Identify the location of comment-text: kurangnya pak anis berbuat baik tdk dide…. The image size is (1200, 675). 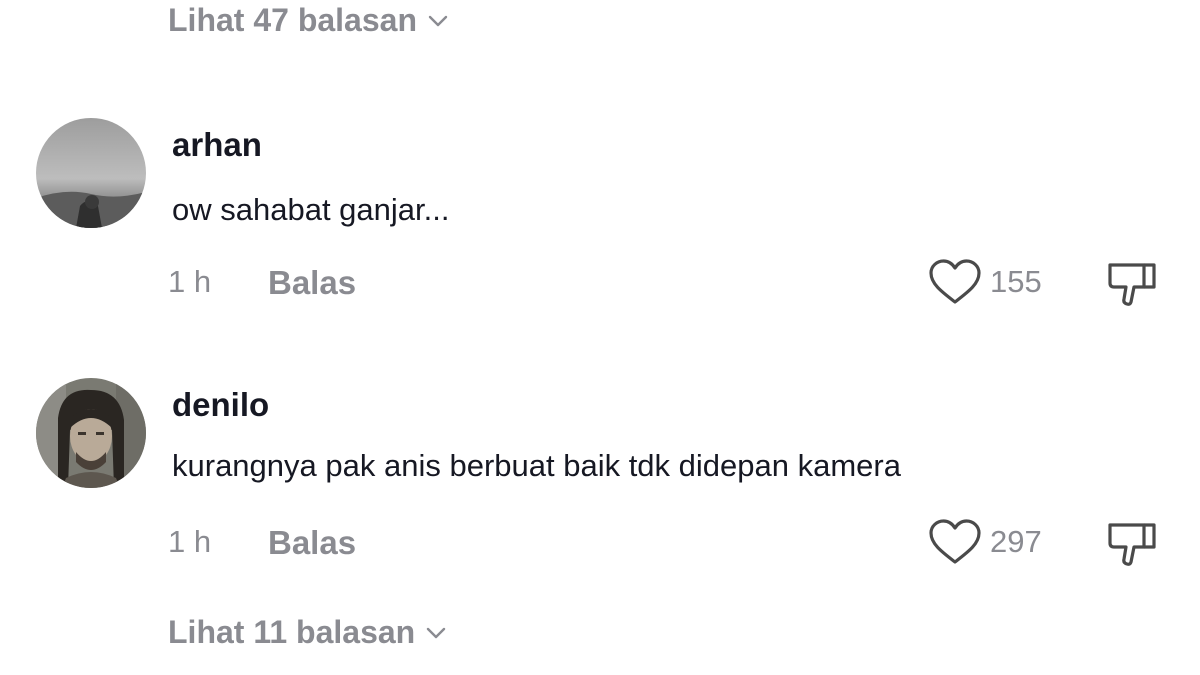
(536, 465).